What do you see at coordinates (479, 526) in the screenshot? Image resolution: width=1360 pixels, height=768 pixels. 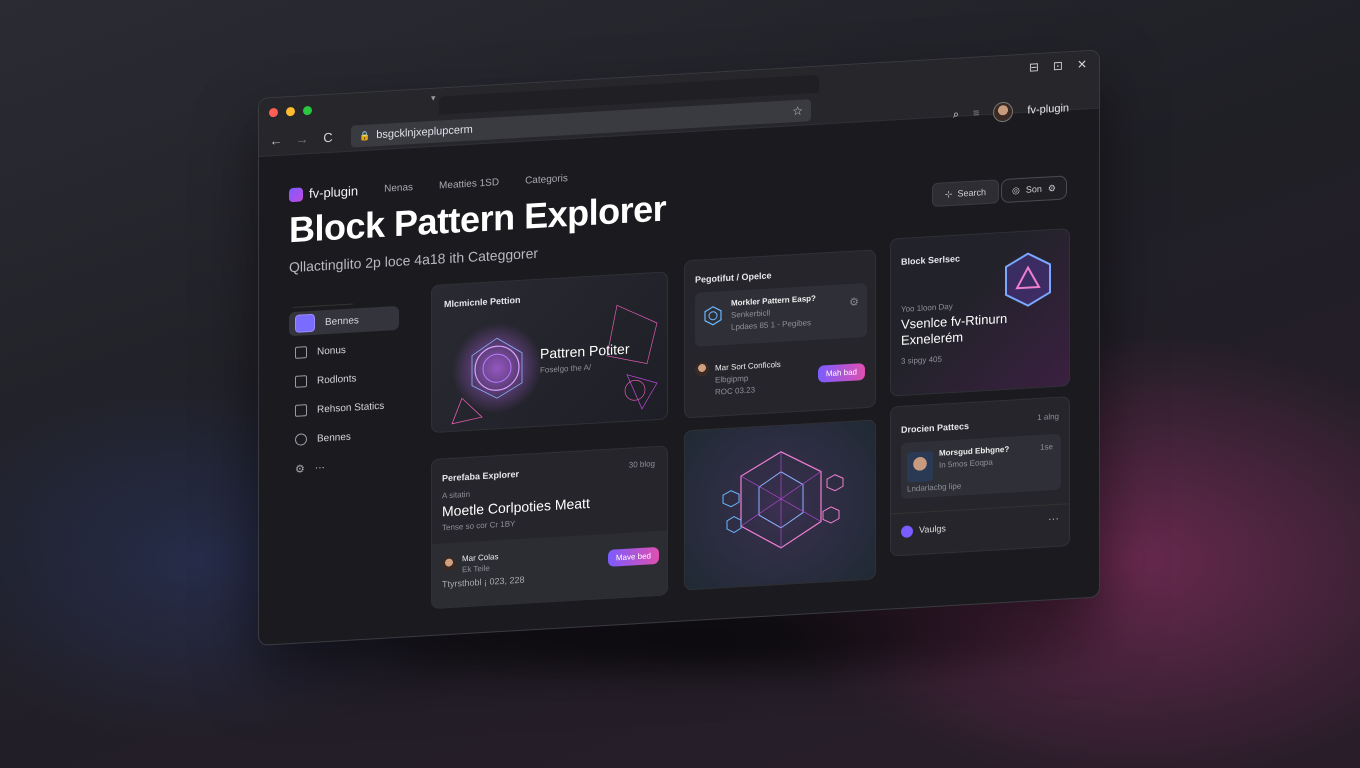 I see `card-subtext-2: Tense so cor Cr 1BY` at bounding box center [479, 526].